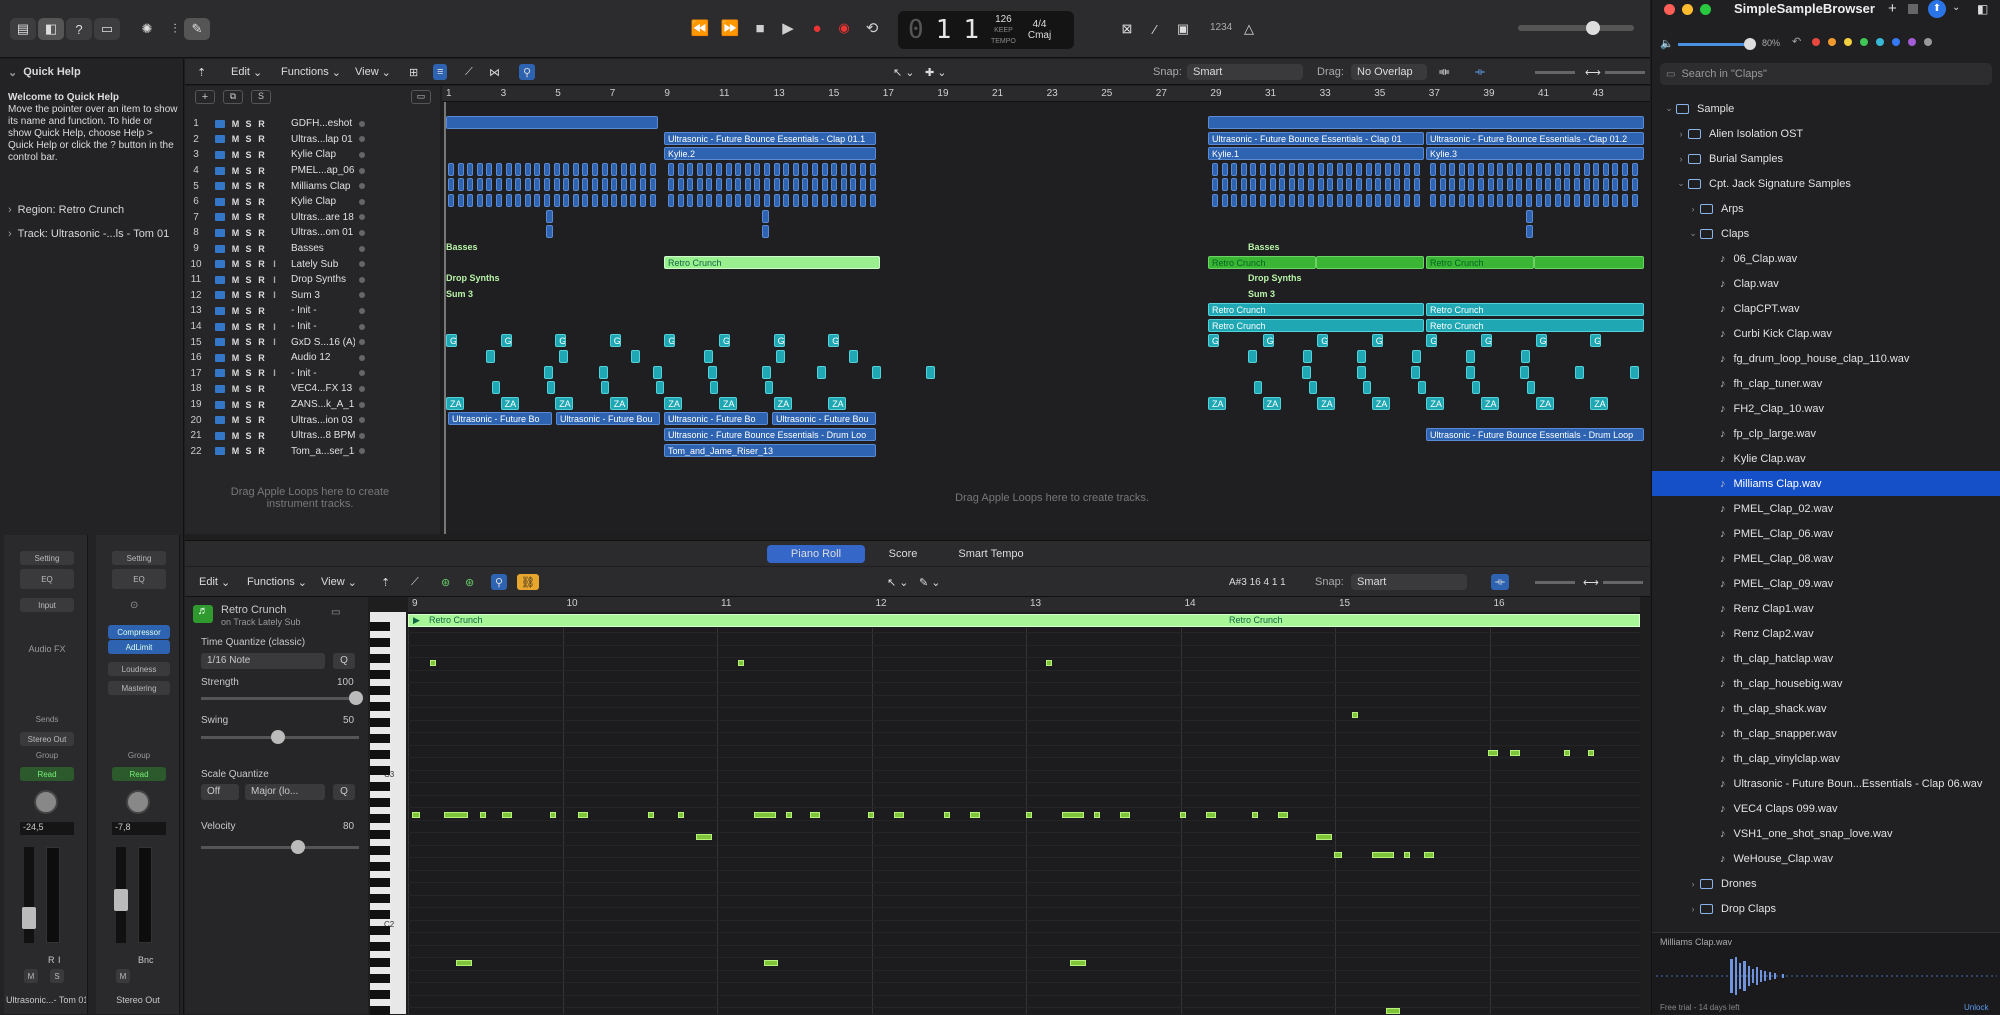  Describe the element at coordinates (1362, 356) in the screenshot. I see `region-audio-hit` at that location.